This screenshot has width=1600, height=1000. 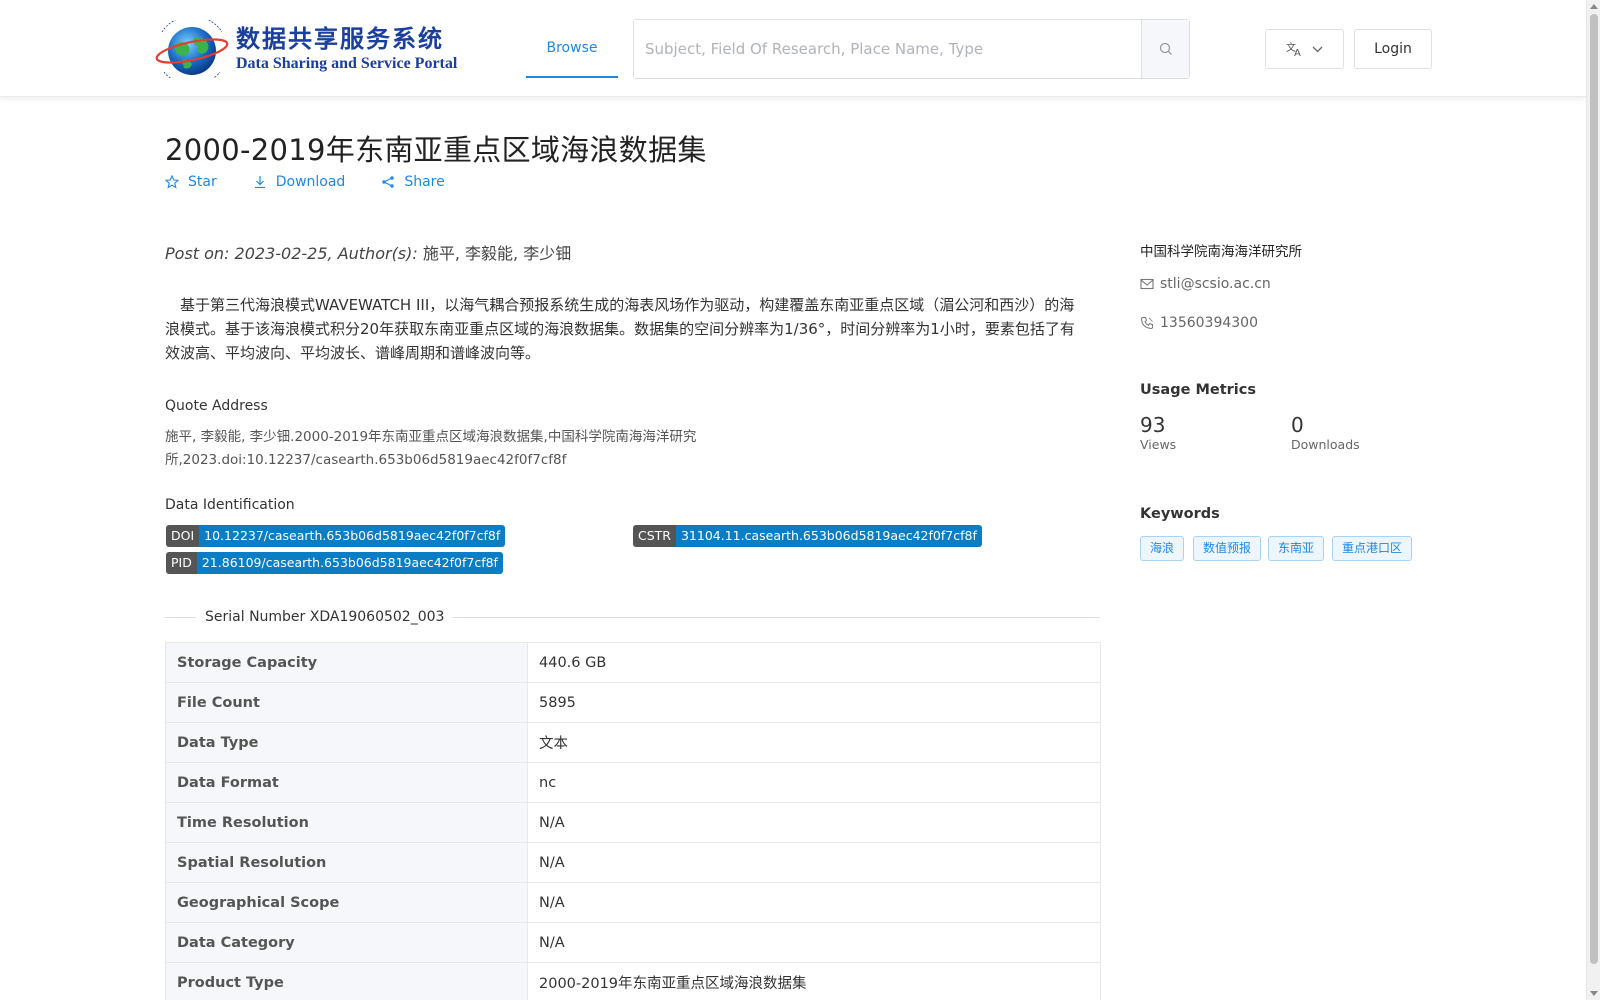 I want to click on keyword-tag: 数值预报, so click(x=1227, y=548).